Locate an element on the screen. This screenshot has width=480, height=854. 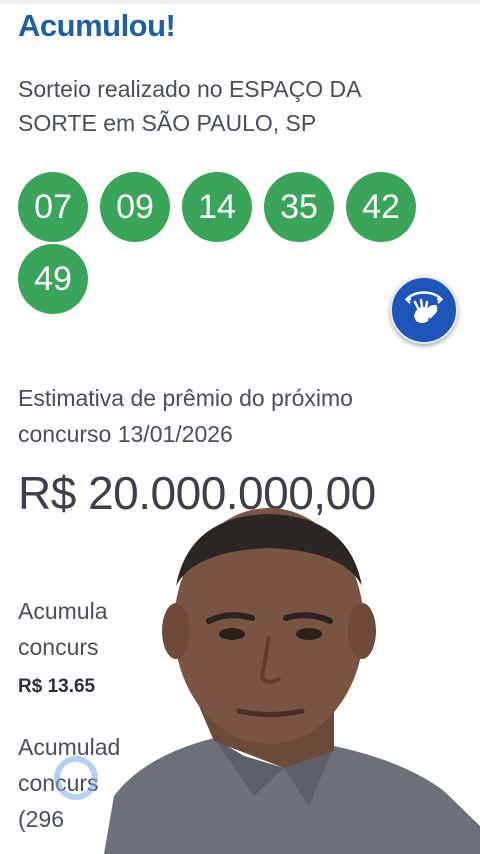
accumulated-value: R$ 13.65 is located at coordinates (57, 686).